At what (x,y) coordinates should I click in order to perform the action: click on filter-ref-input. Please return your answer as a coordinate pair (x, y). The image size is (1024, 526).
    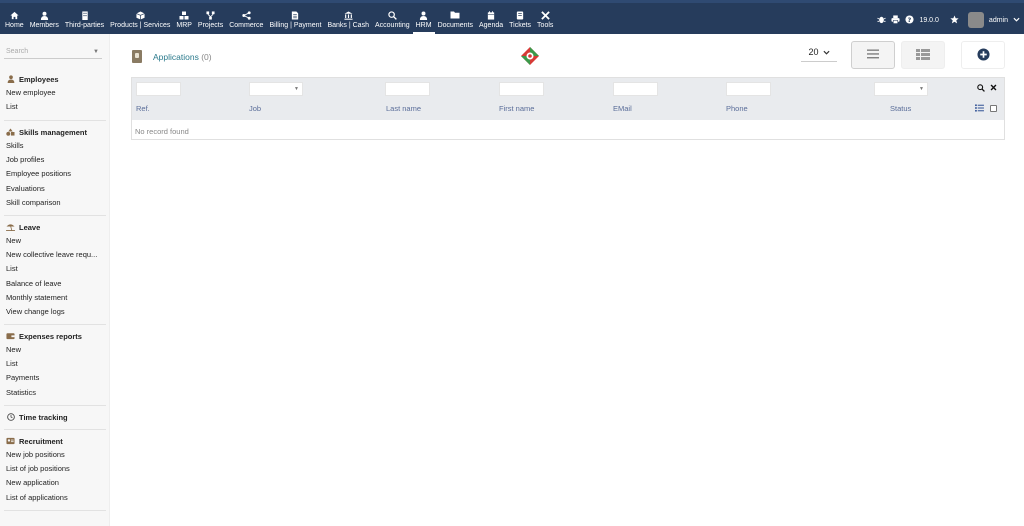
    Looking at the image, I should click on (158, 89).